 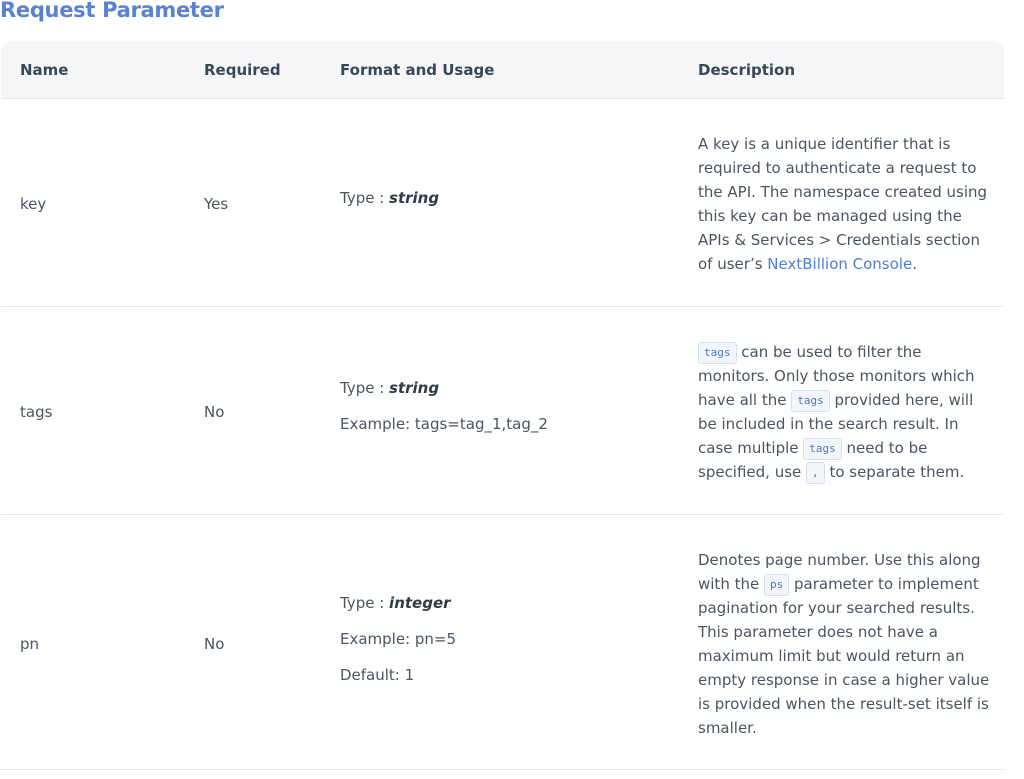 What do you see at coordinates (44, 70) in the screenshot?
I see `header-name: Name` at bounding box center [44, 70].